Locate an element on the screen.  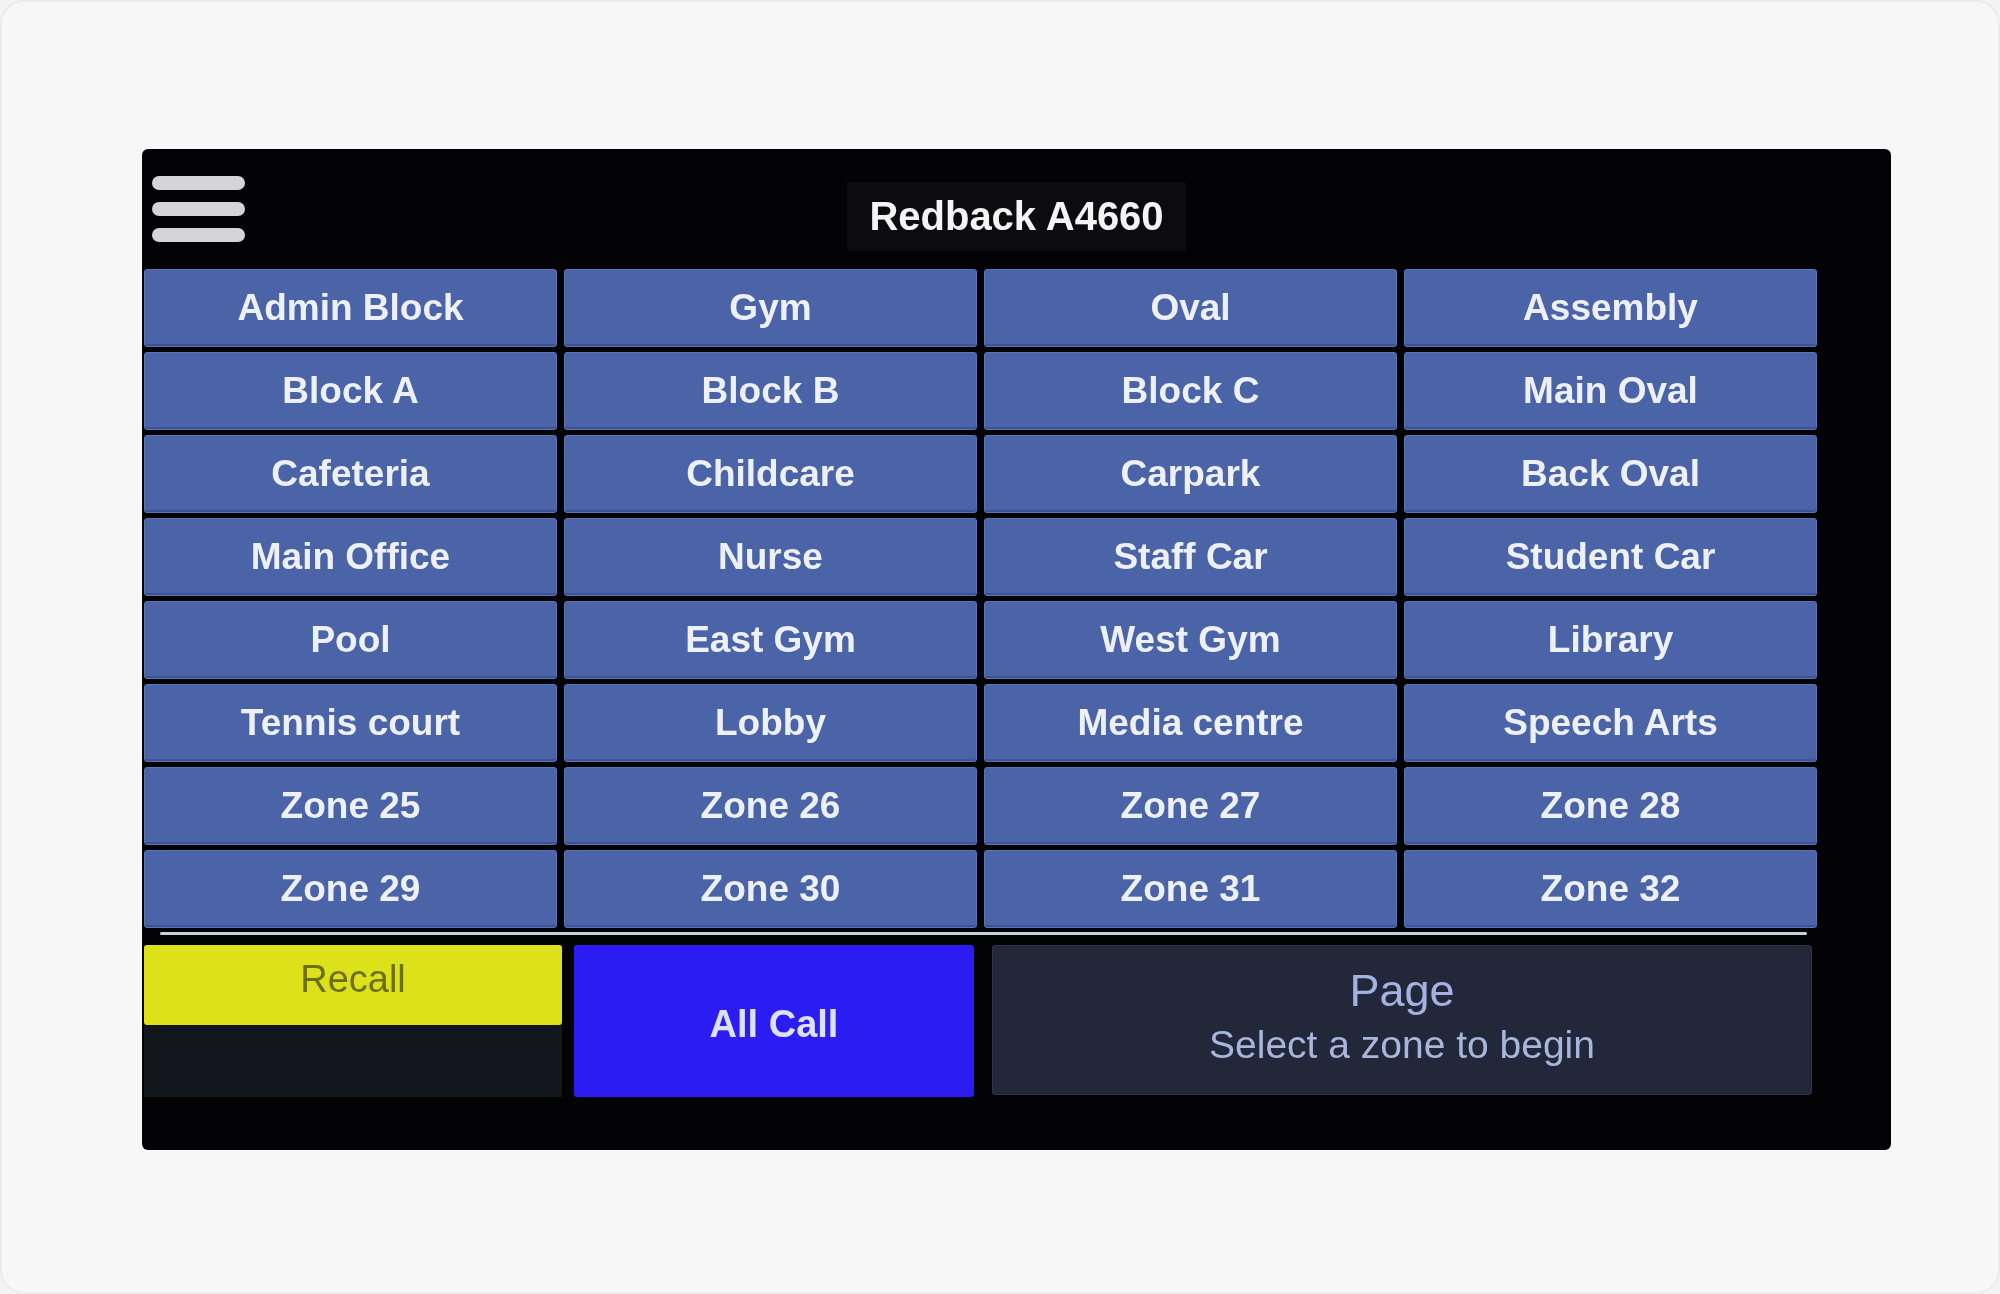
zone-button: Library is located at coordinates (1610, 640).